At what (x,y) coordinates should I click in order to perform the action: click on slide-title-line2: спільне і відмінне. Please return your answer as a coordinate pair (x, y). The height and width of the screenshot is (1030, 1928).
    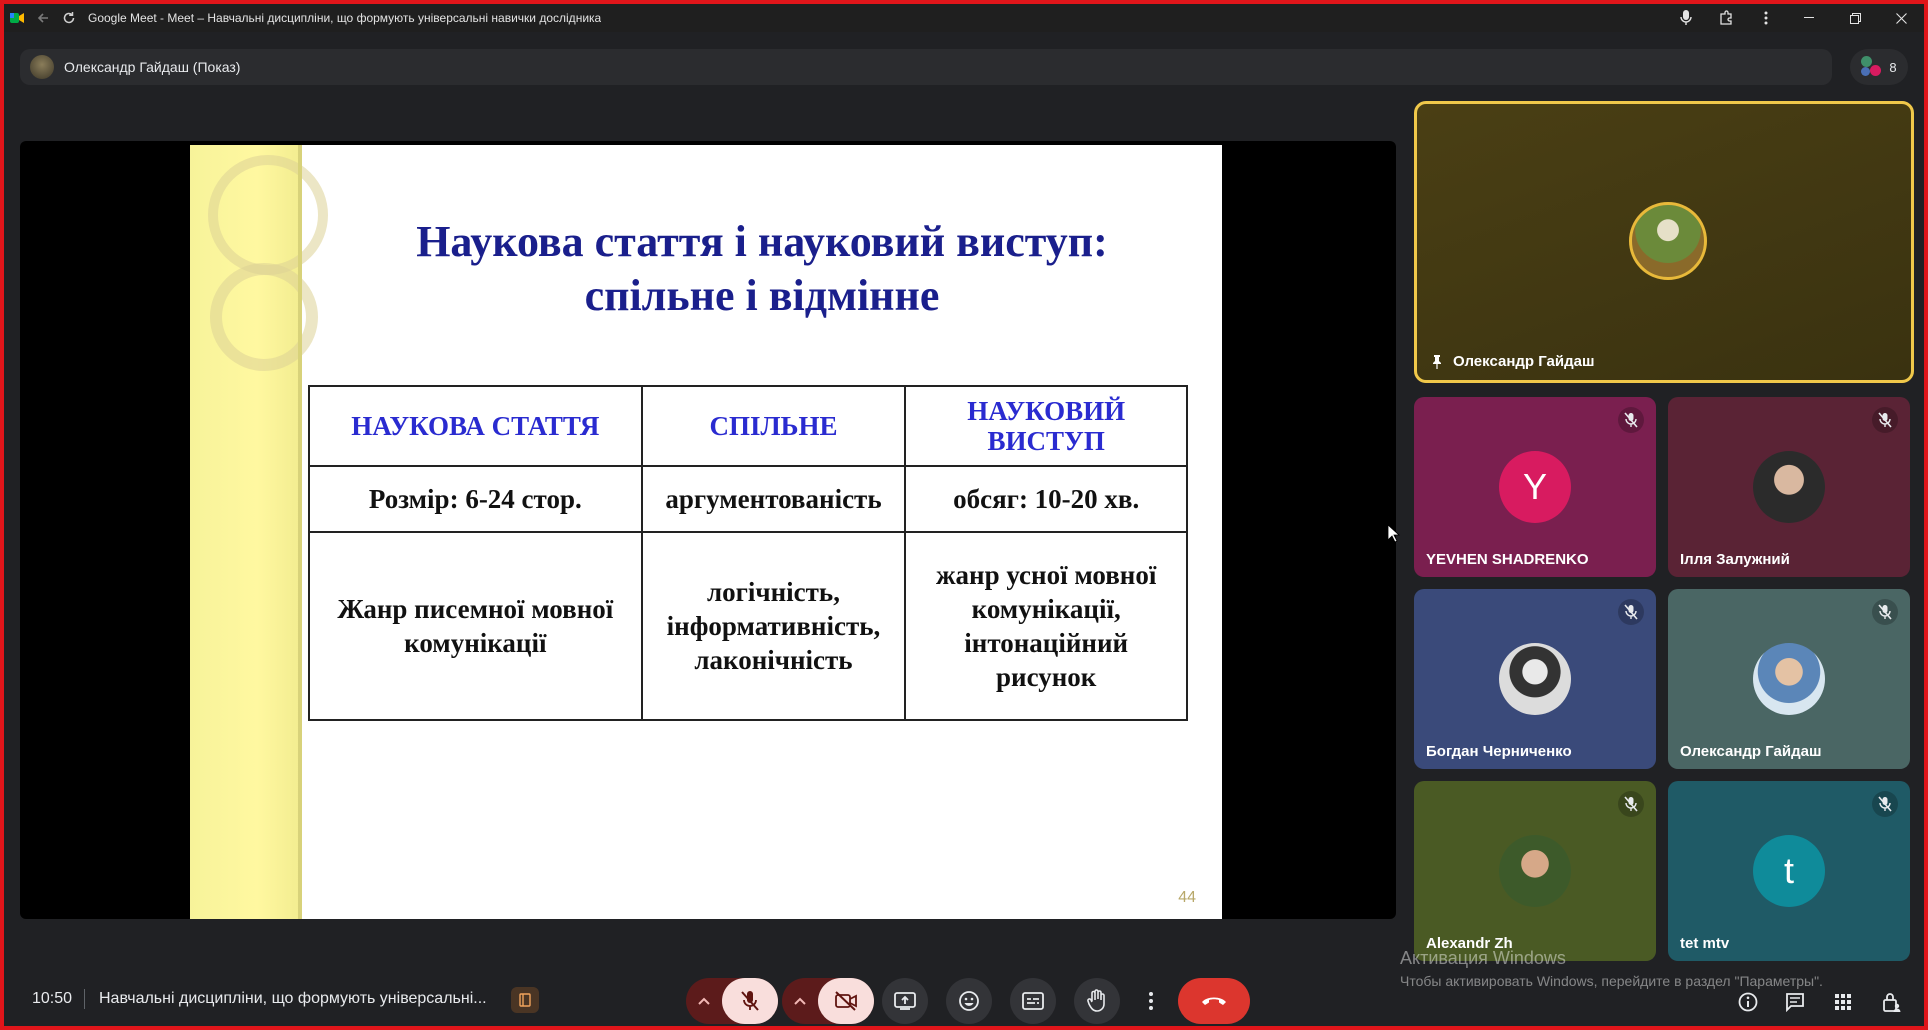
    Looking at the image, I should click on (762, 295).